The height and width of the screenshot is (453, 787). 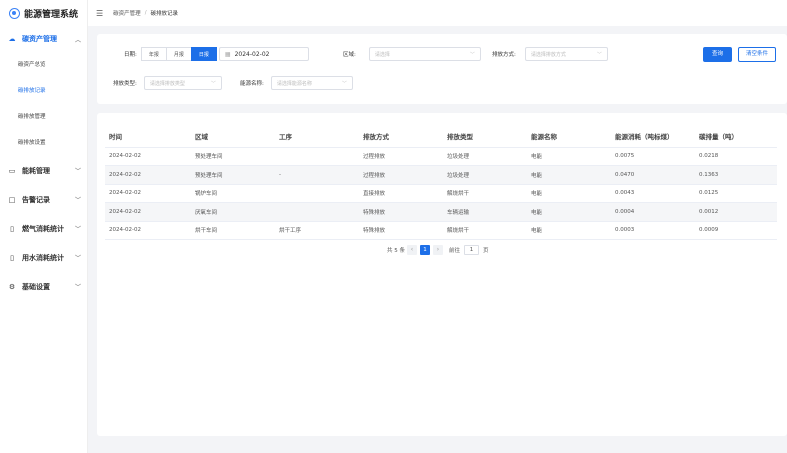 I want to click on submenu-carbon-management: 碳排放管理, so click(x=43, y=117).